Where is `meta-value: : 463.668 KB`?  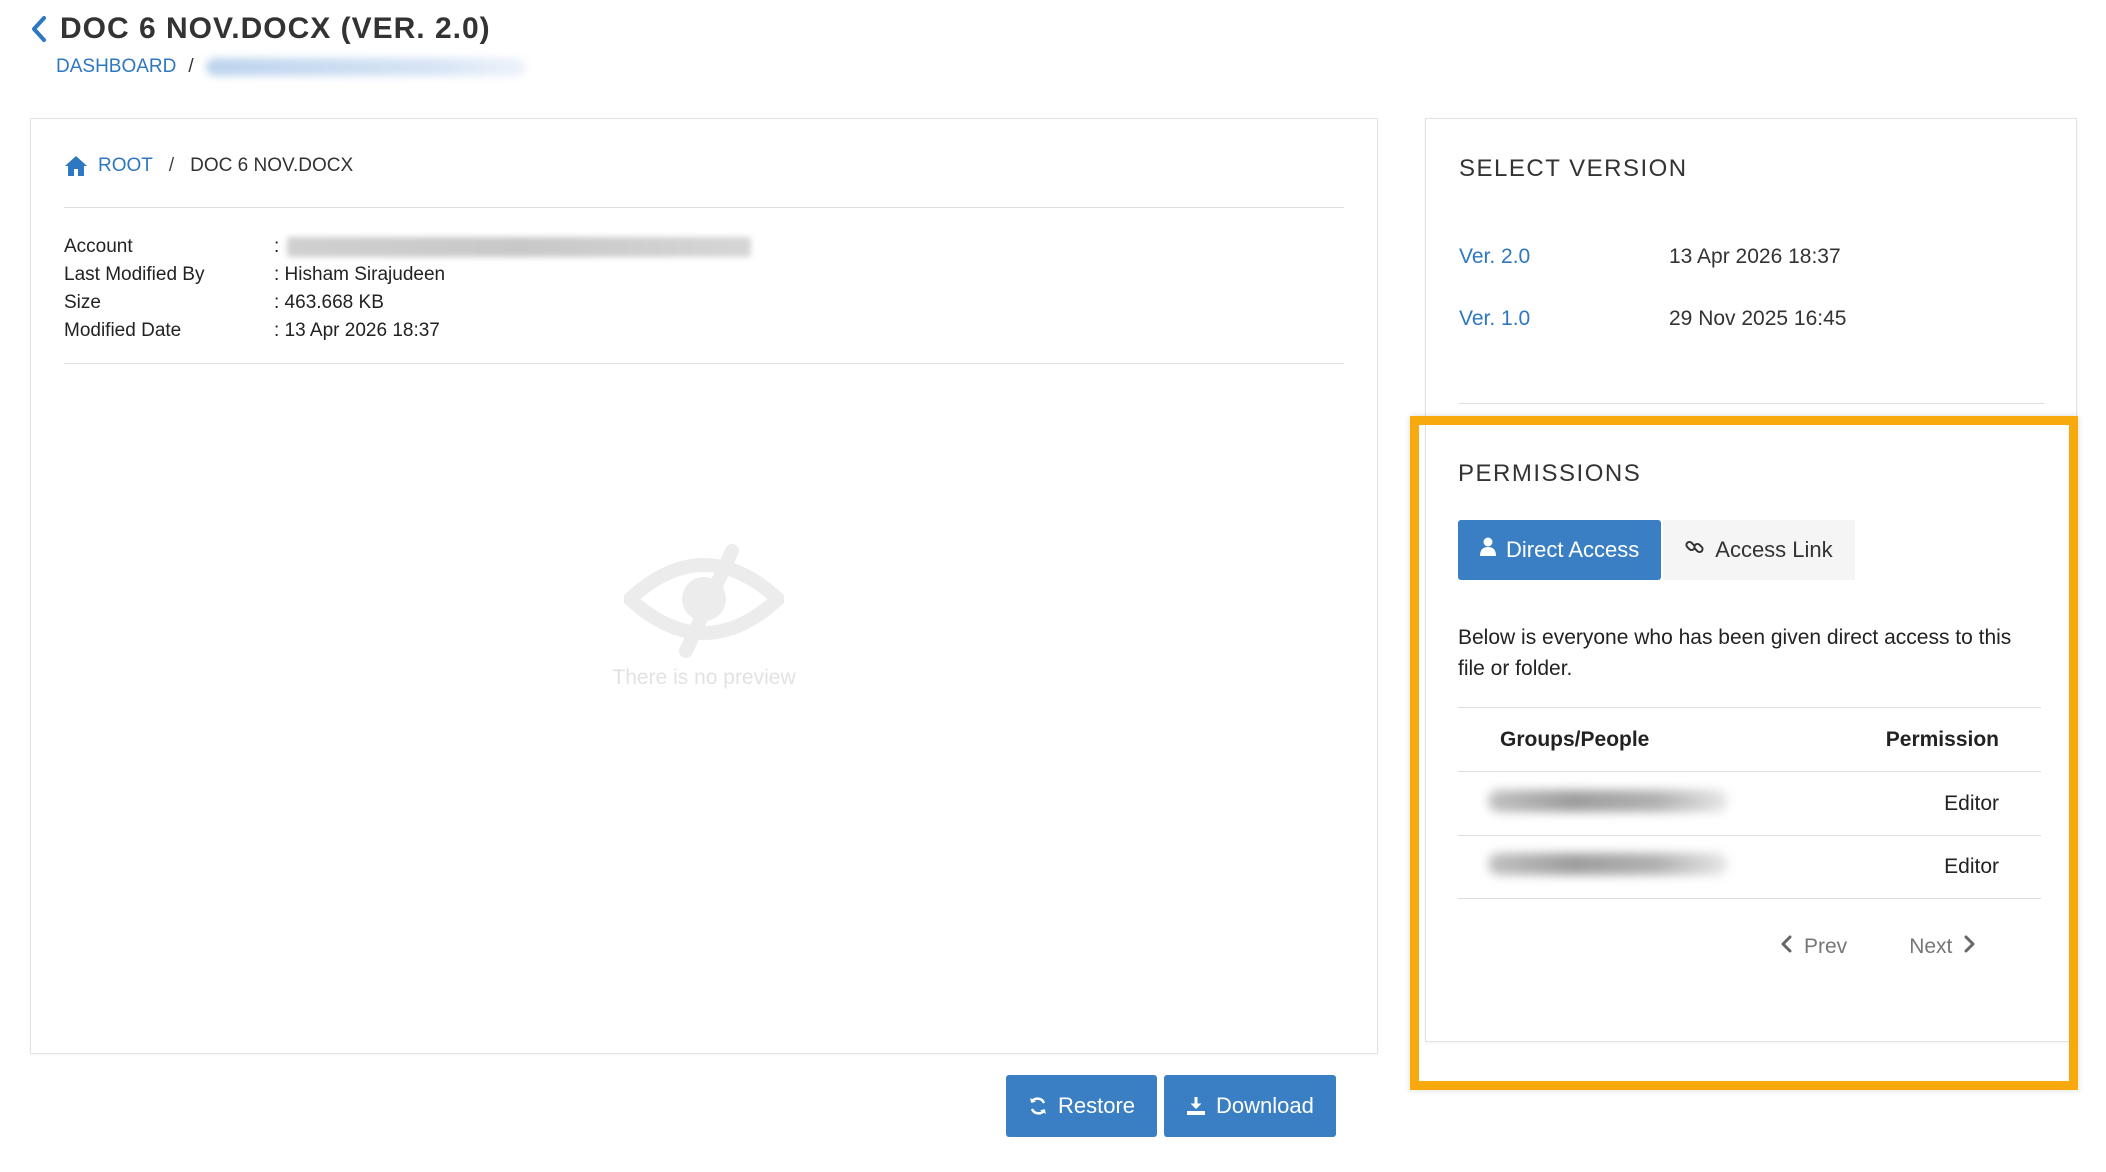 meta-value: : 463.668 KB is located at coordinates (329, 302).